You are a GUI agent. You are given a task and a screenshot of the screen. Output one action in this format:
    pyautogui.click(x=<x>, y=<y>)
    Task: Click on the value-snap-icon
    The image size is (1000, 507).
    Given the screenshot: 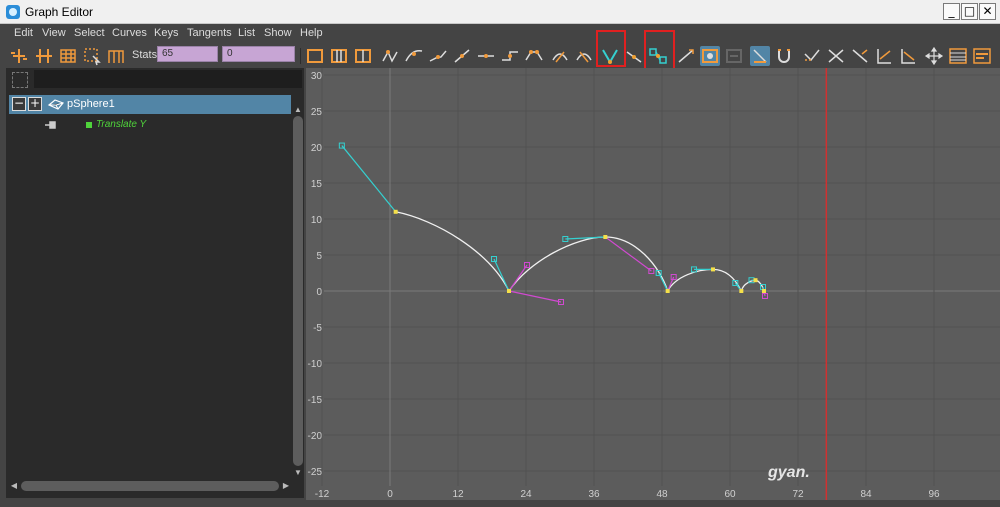 What is the action you would take?
    pyautogui.click(x=734, y=56)
    